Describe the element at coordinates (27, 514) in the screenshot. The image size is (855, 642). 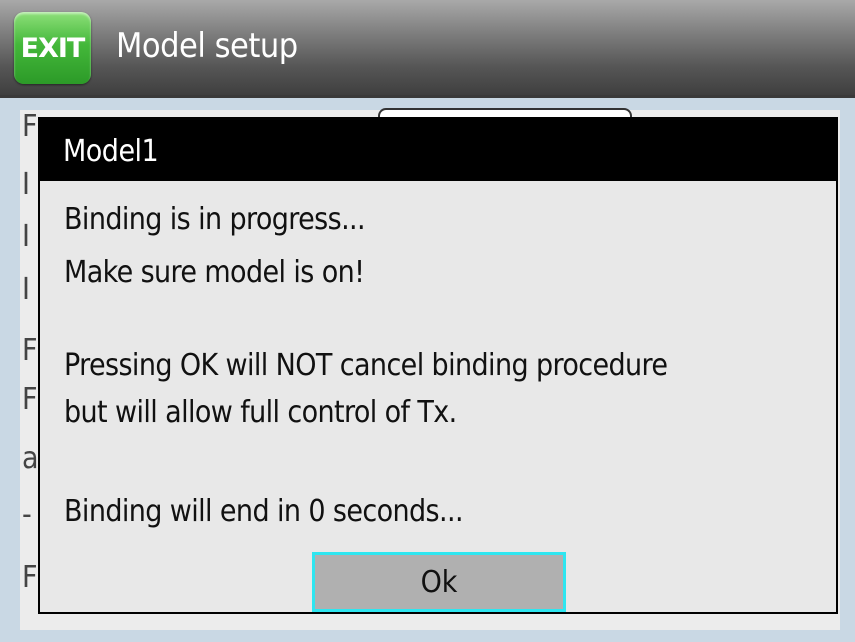
I see `background-row-label: -` at that location.